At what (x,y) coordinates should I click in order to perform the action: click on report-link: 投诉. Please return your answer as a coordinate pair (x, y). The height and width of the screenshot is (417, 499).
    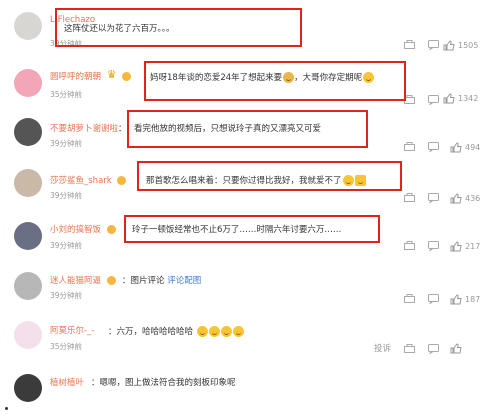
    Looking at the image, I should click on (382, 348).